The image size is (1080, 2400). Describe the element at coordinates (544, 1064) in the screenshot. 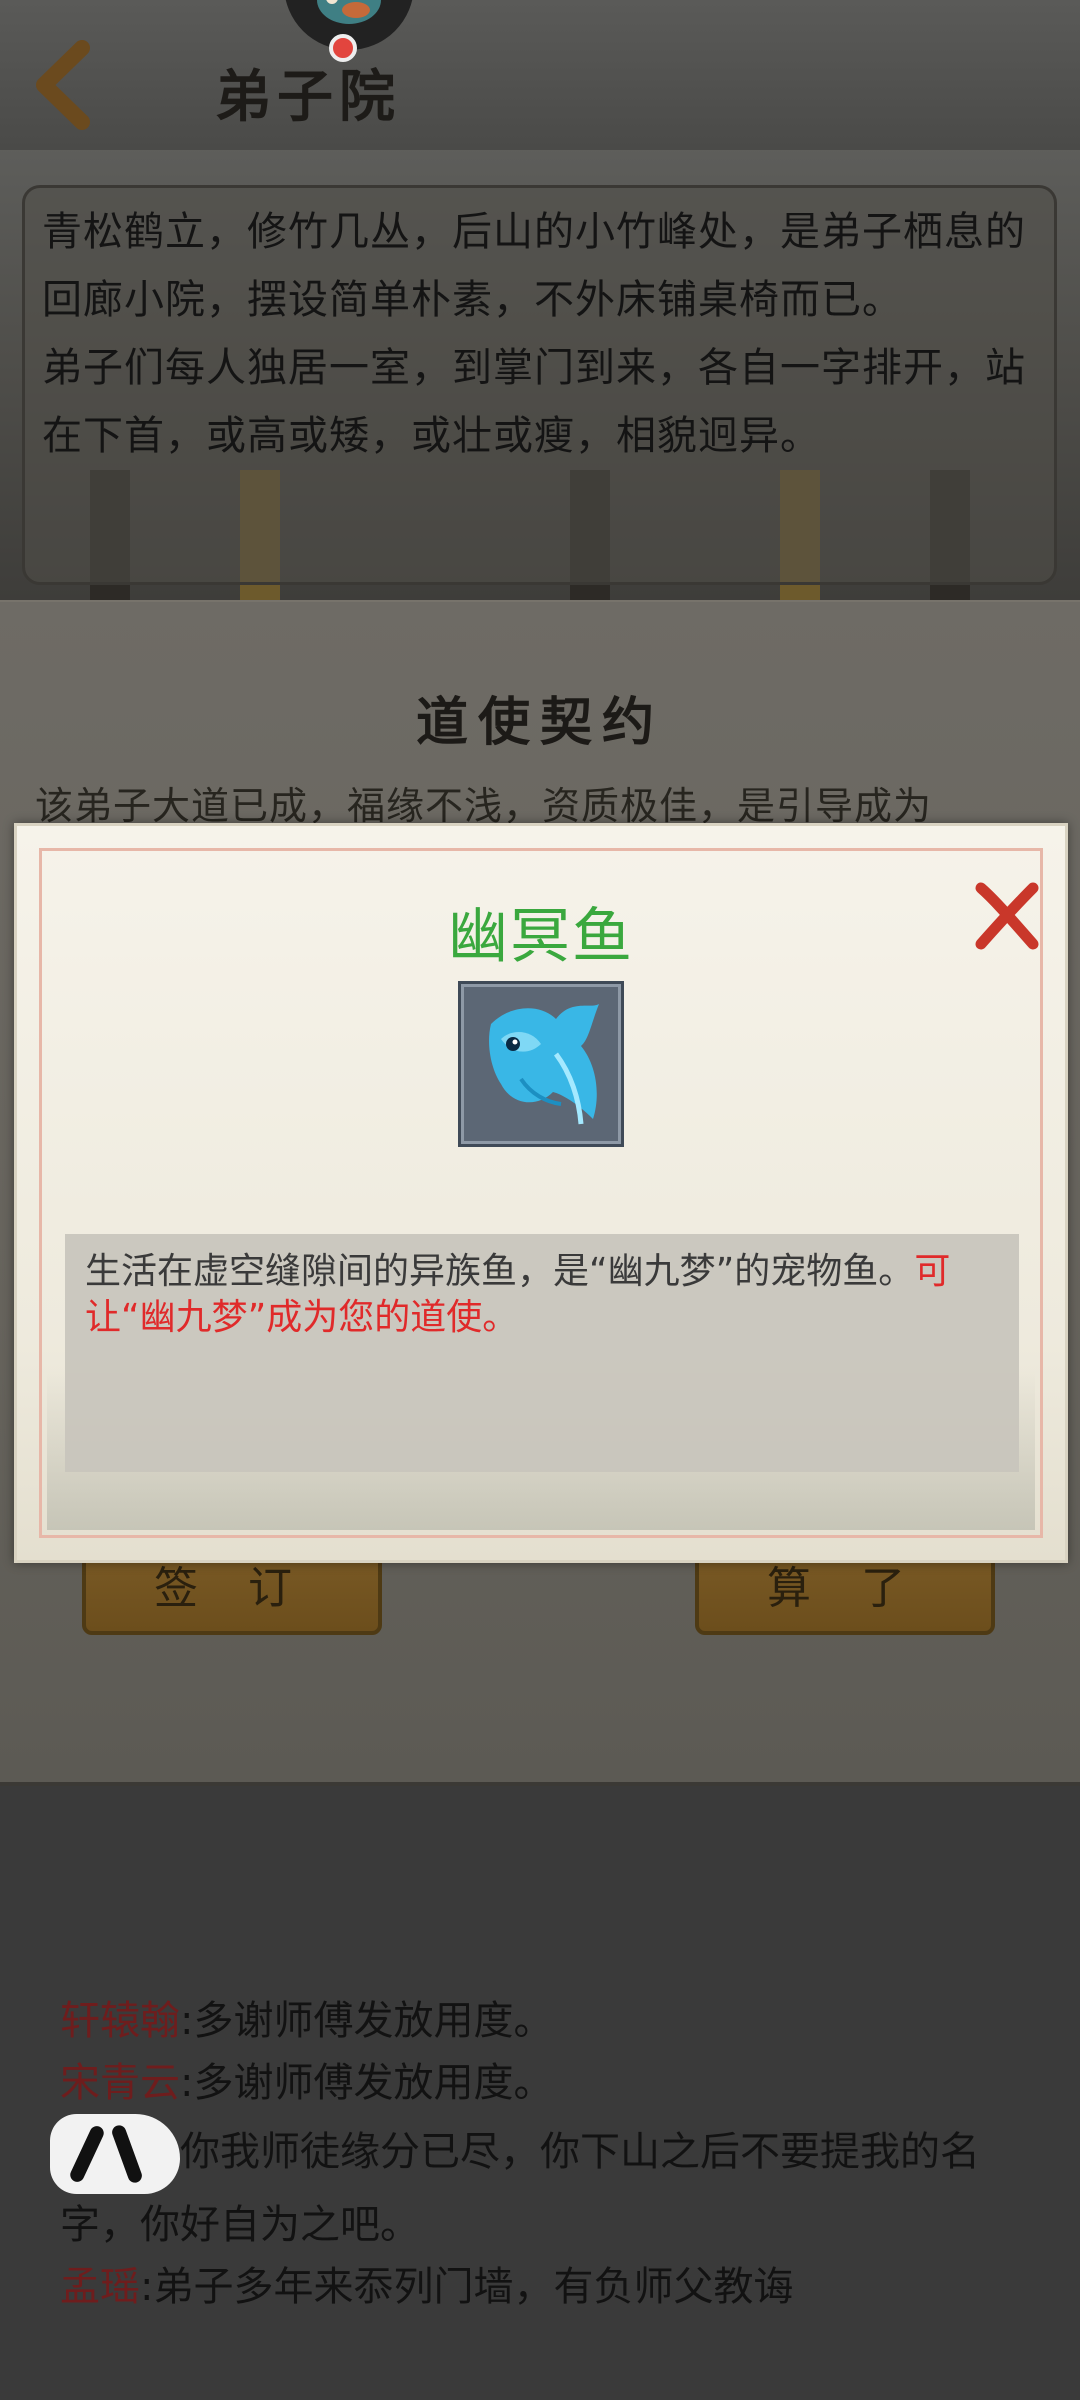

I see `blue-fish-icon` at that location.